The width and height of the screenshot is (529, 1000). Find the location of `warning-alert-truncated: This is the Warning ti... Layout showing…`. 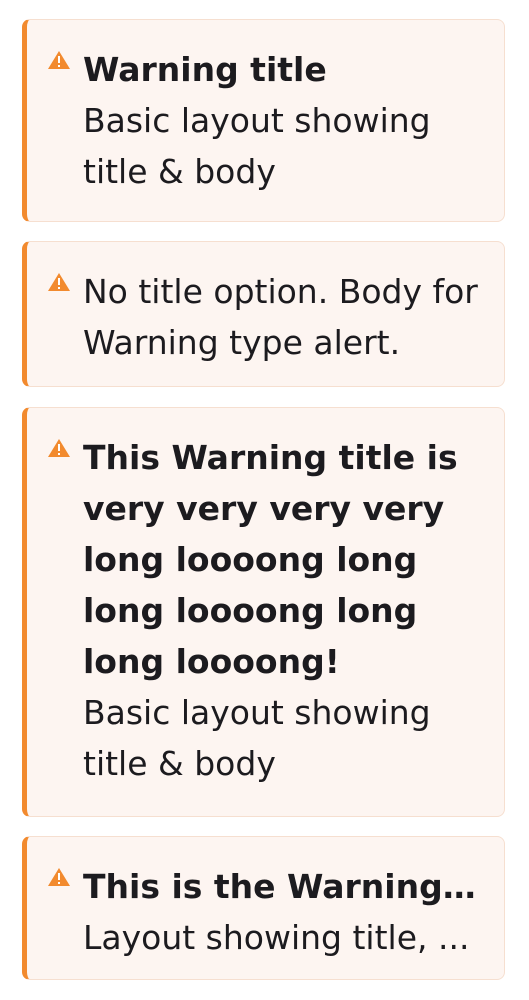

warning-alert-truncated: This is the Warning ti... Layout showing… is located at coordinates (263, 908).